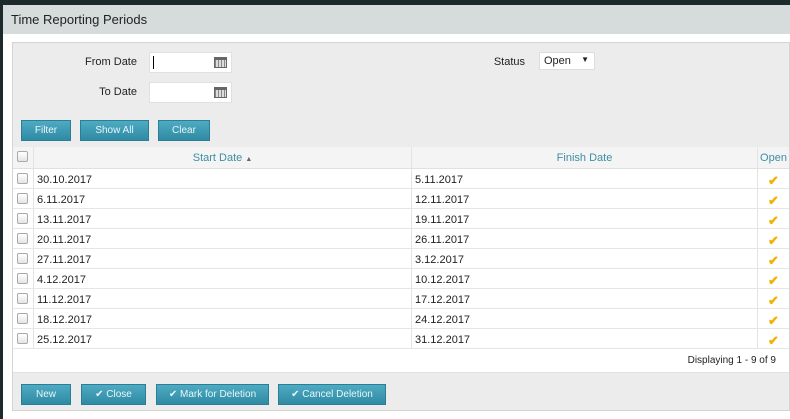  I want to click on status-select: Open ▼, so click(567, 61).